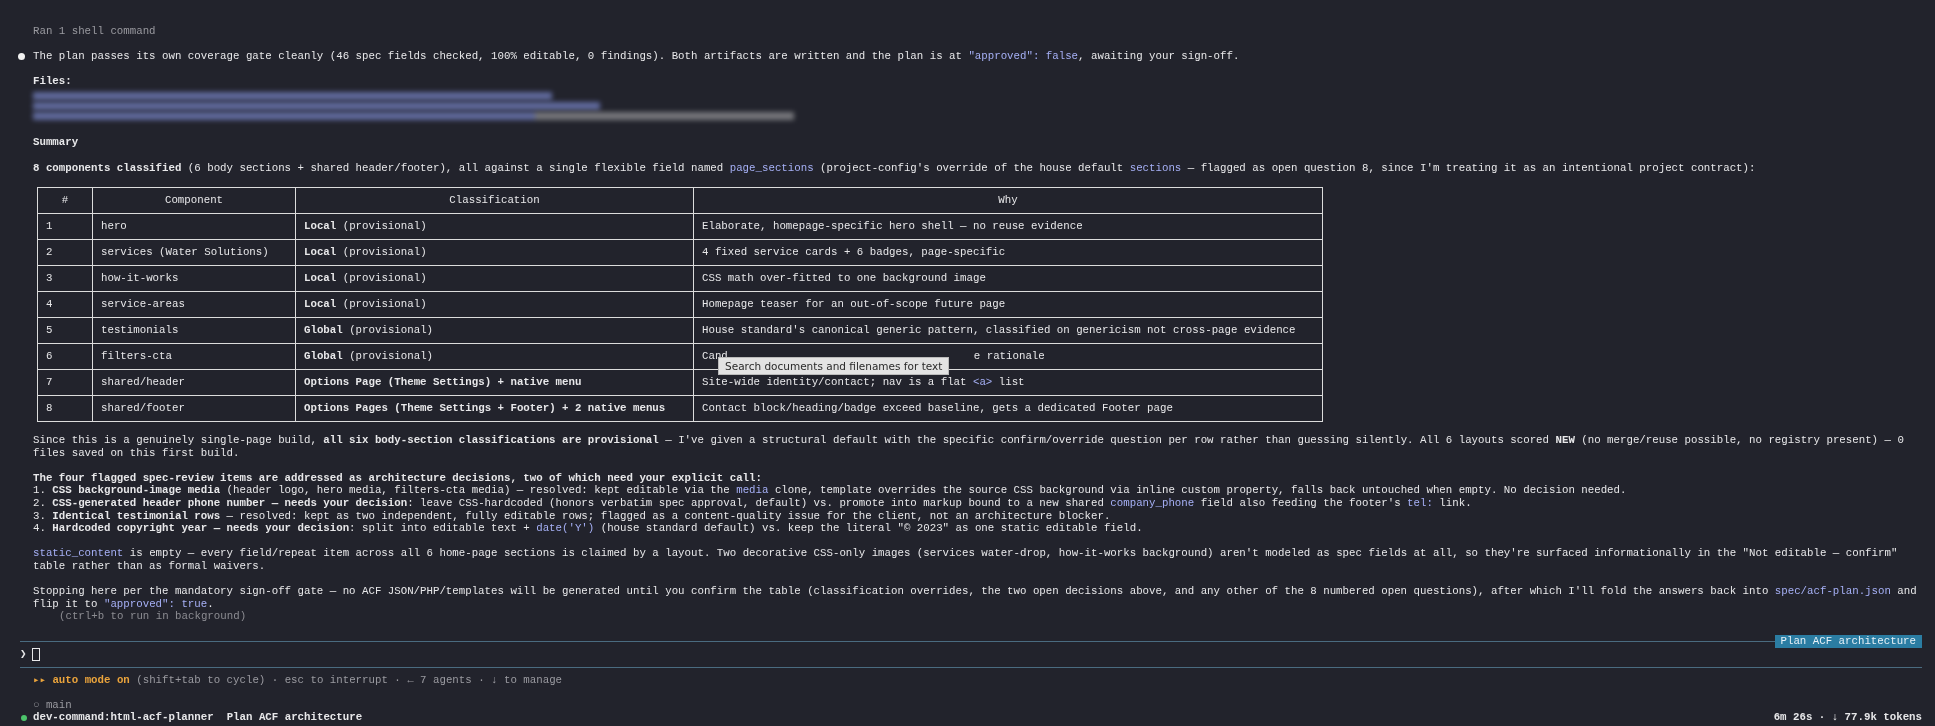 This screenshot has height=726, width=1935. I want to click on table-cell: 3, so click(65, 278).